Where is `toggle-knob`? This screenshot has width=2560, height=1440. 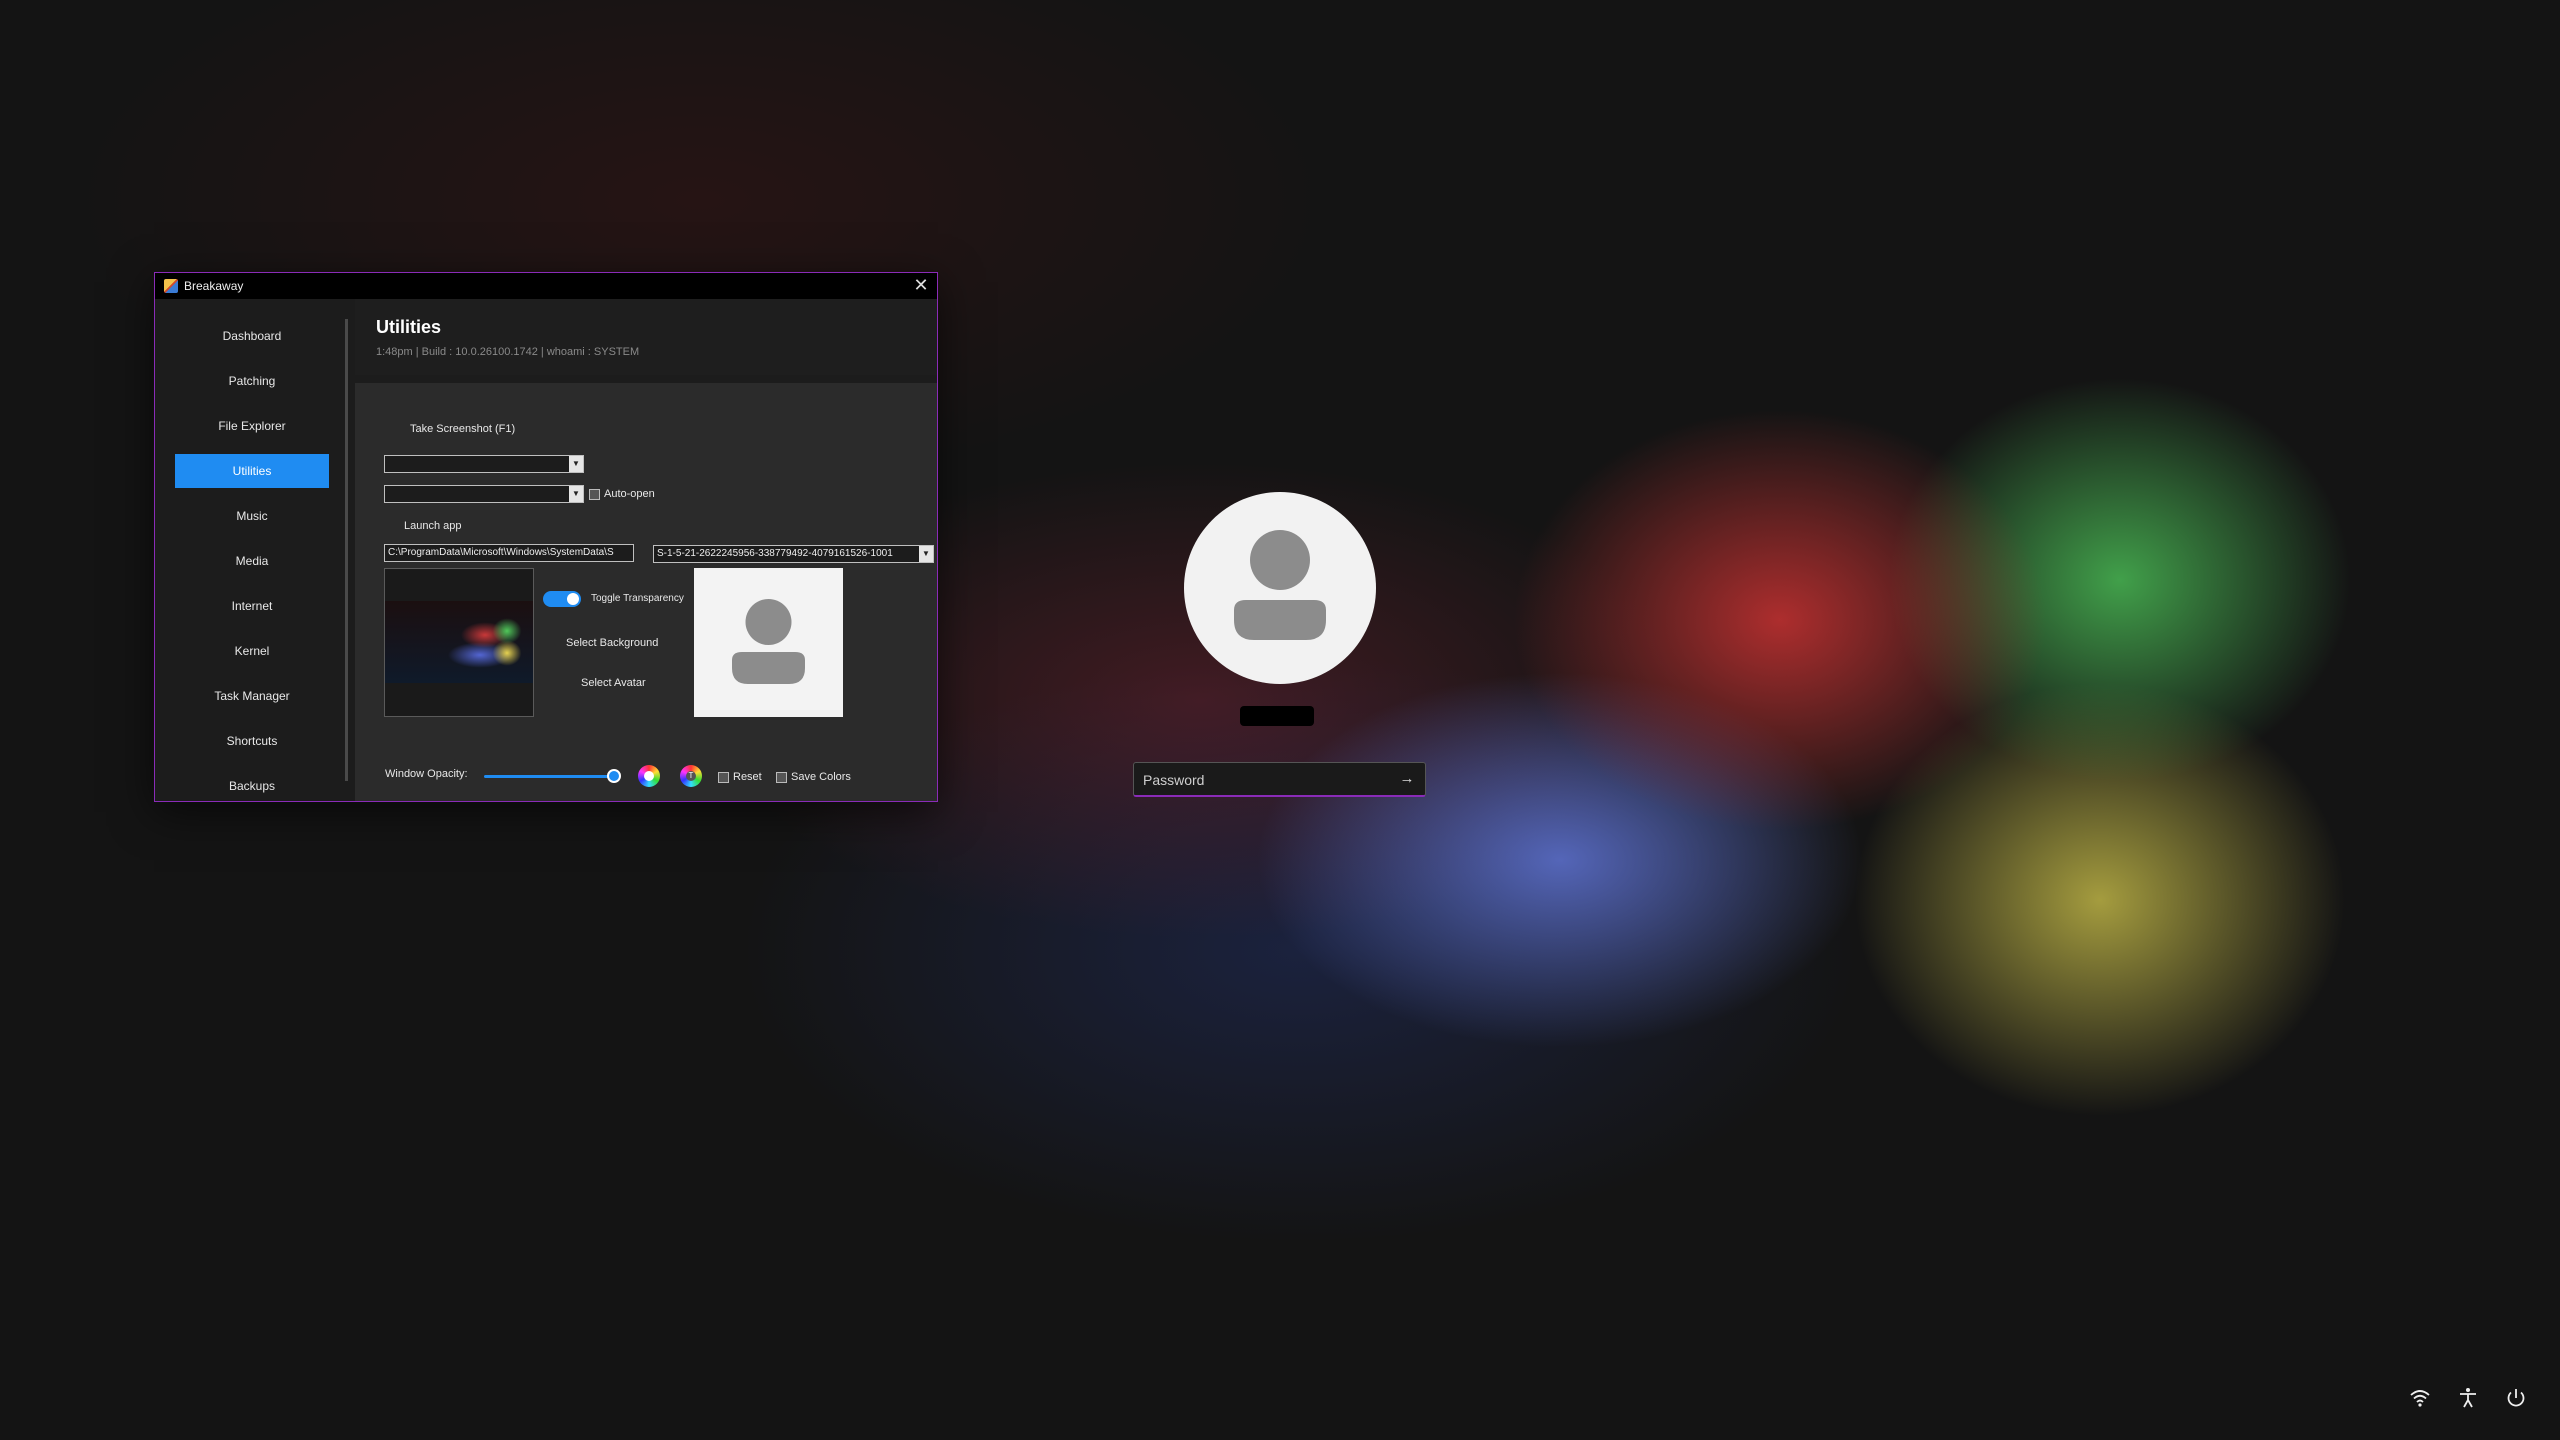 toggle-knob is located at coordinates (573, 599).